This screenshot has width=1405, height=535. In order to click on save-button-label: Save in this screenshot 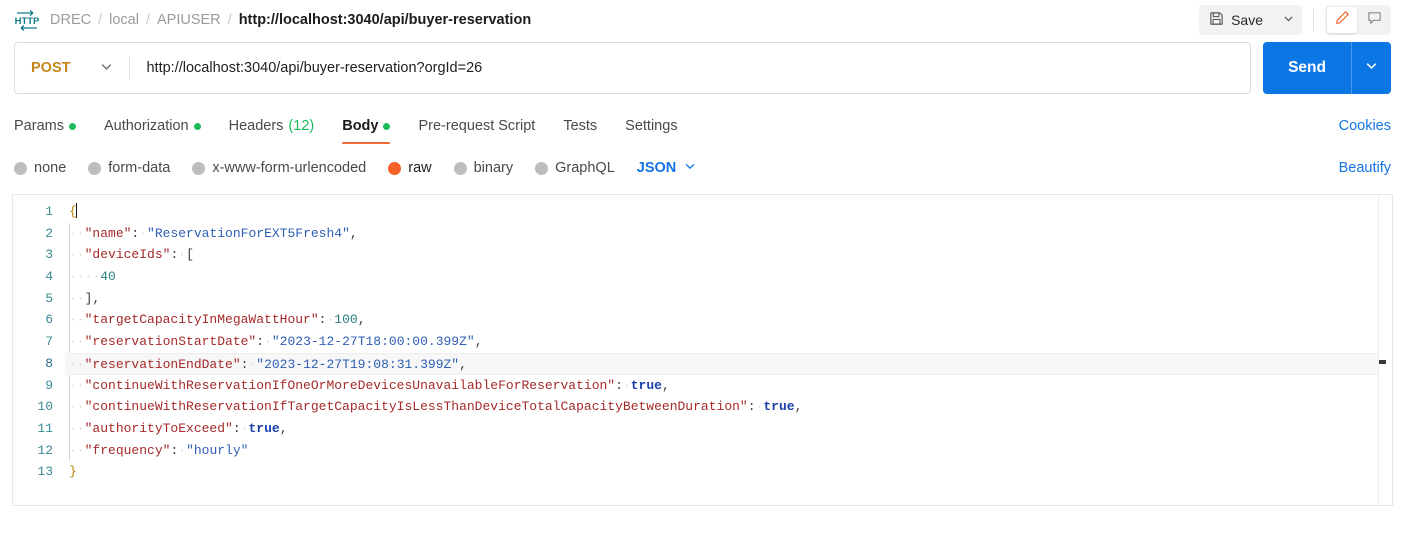, I will do `click(1247, 20)`.